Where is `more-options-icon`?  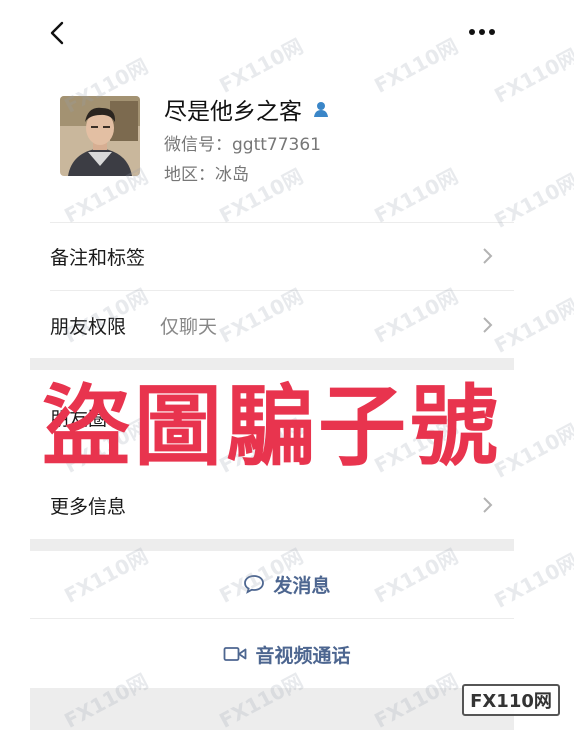 more-options-icon is located at coordinates (482, 32).